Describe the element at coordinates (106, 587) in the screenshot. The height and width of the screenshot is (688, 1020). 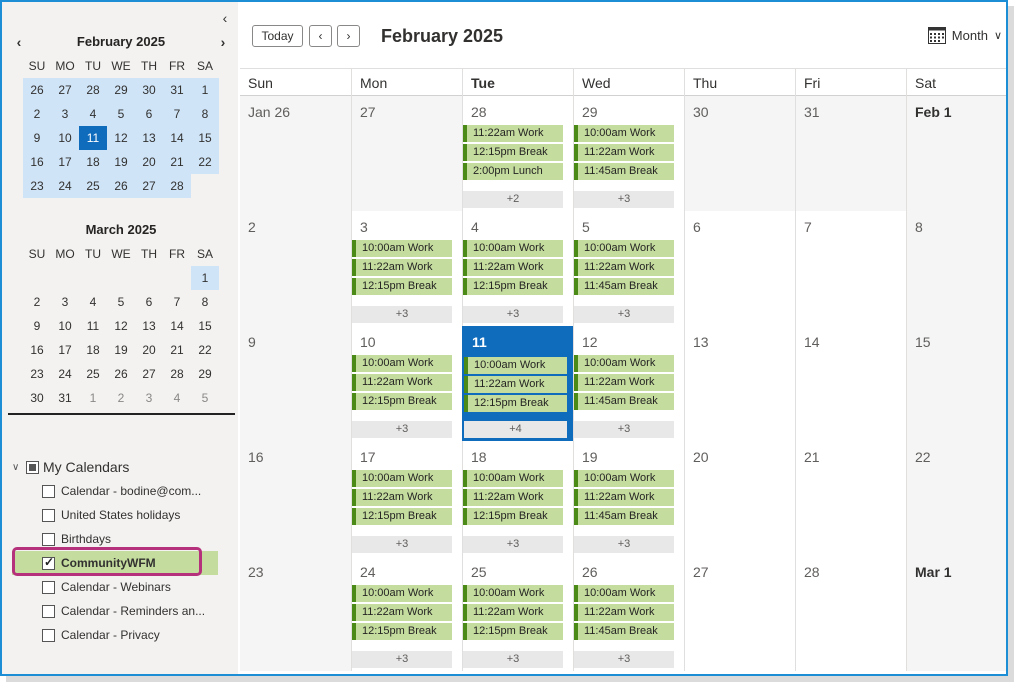
I see `calendar-item: Calendar - Webinars` at that location.